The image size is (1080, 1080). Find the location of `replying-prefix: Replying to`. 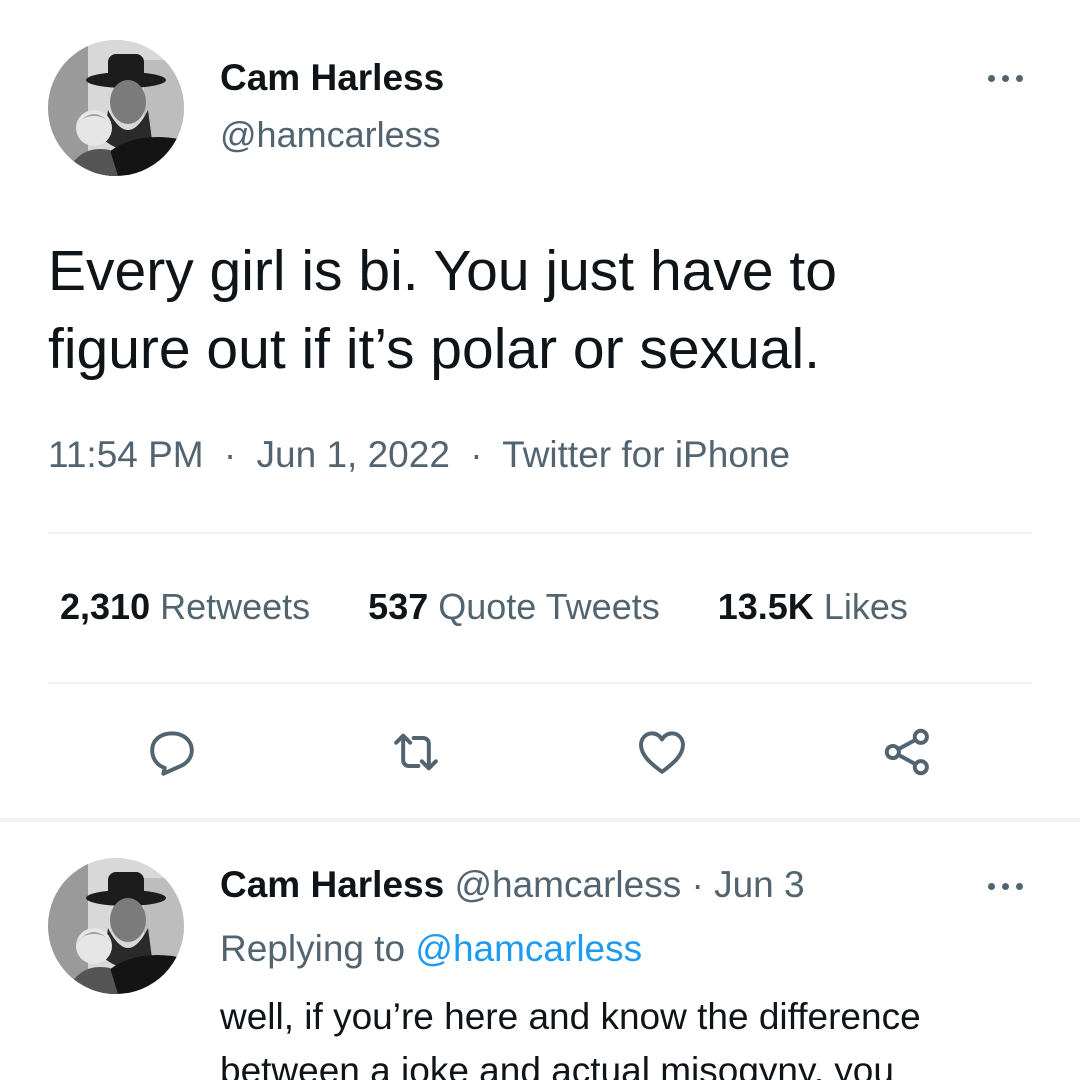

replying-prefix: Replying to is located at coordinates (313, 948).